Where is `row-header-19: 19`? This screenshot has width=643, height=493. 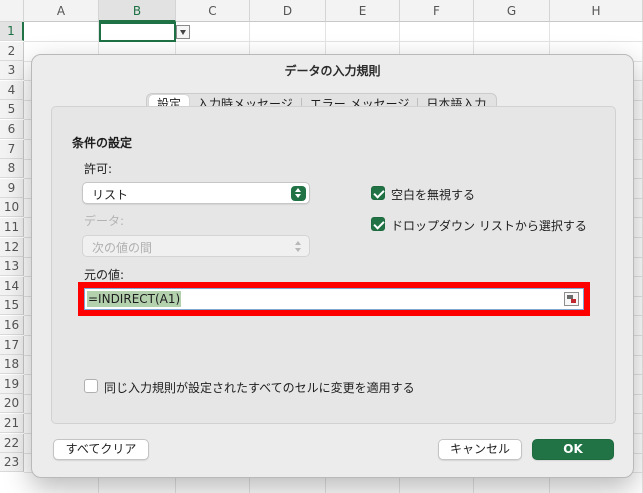 row-header-19: 19 is located at coordinates (12, 384).